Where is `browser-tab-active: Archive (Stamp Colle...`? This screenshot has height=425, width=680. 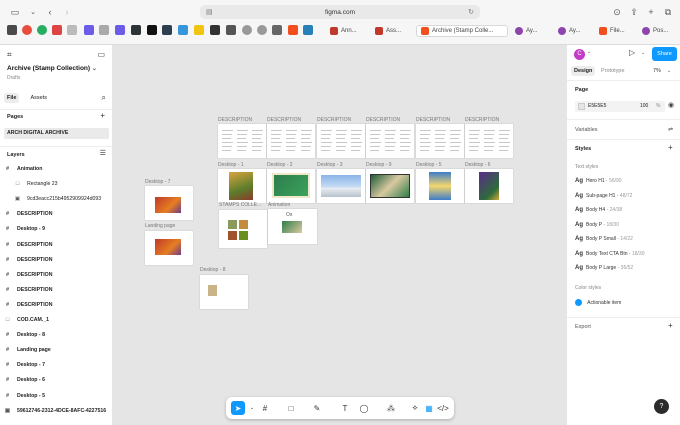 browser-tab-active: Archive (Stamp Colle... is located at coordinates (462, 31).